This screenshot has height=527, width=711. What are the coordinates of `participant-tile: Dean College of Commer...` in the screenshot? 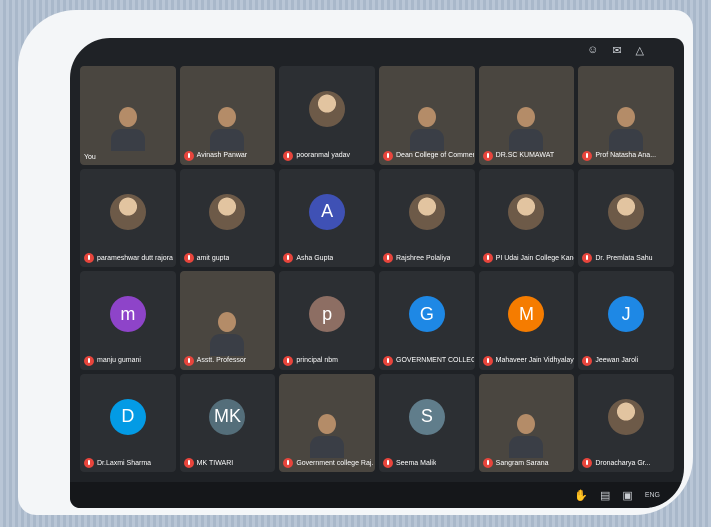 It's located at (427, 115).